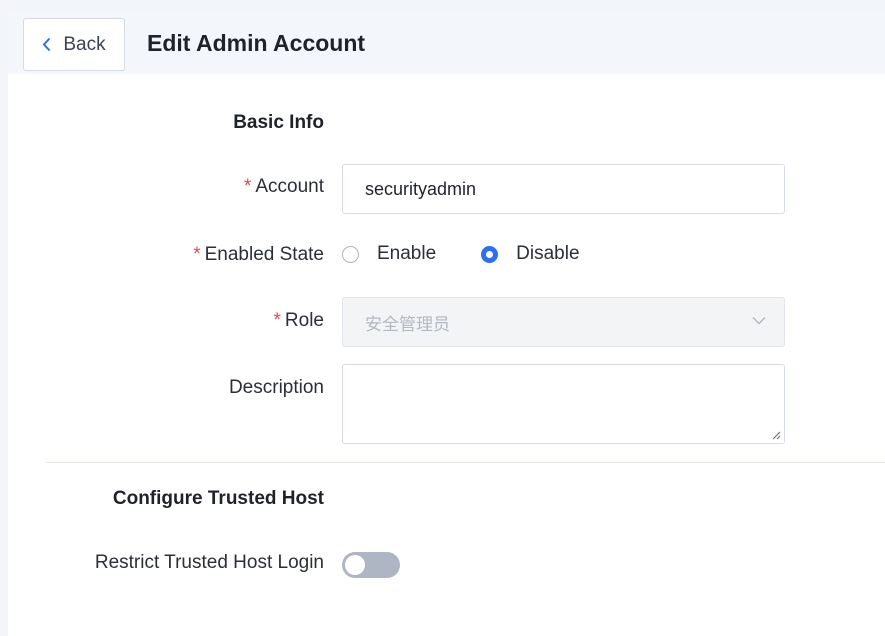 The width and height of the screenshot is (885, 636). Describe the element at coordinates (371, 565) in the screenshot. I see `restrict-trusted-host-toggle` at that location.